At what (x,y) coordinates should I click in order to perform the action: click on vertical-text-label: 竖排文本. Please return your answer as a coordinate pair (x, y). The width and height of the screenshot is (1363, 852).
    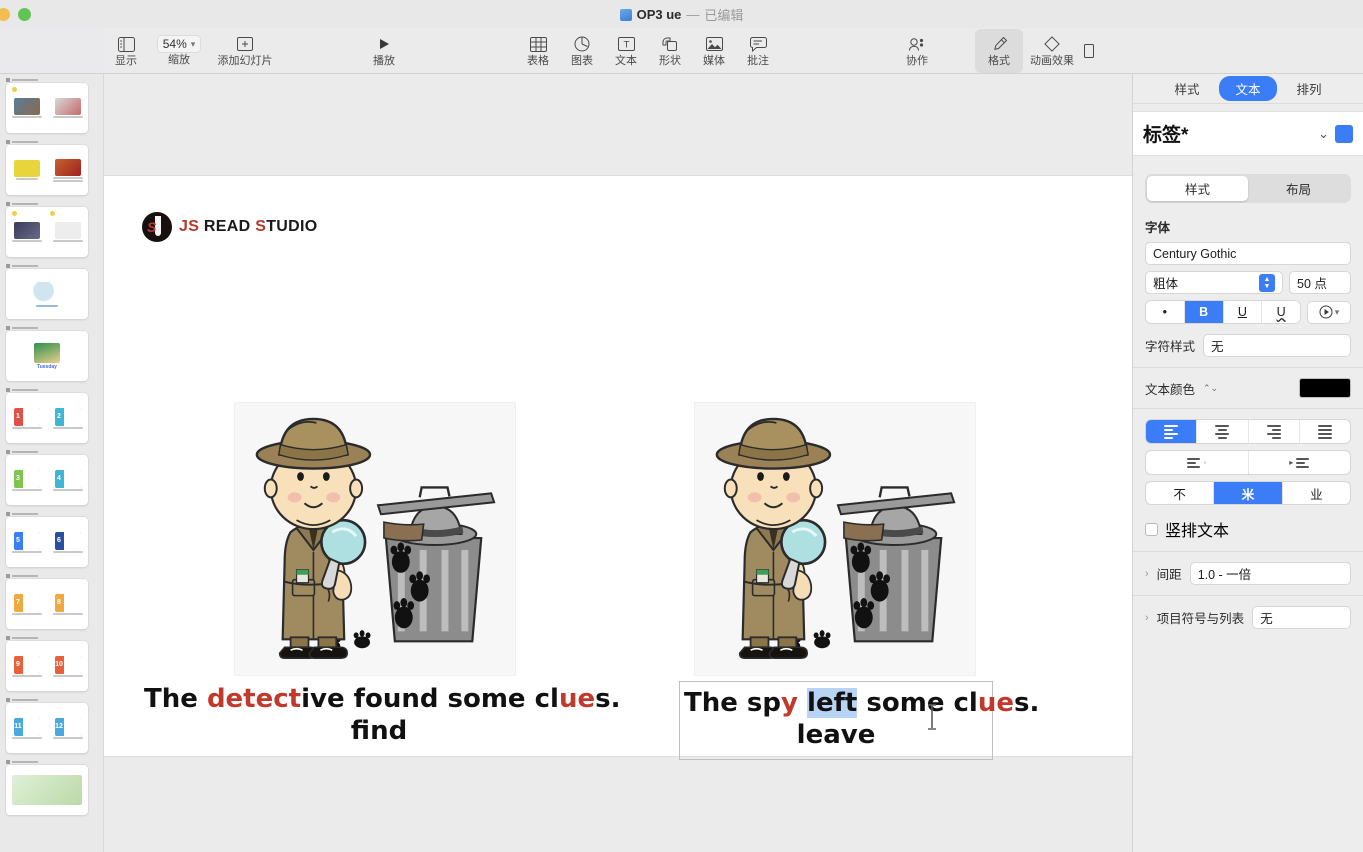
    Looking at the image, I should click on (1197, 531).